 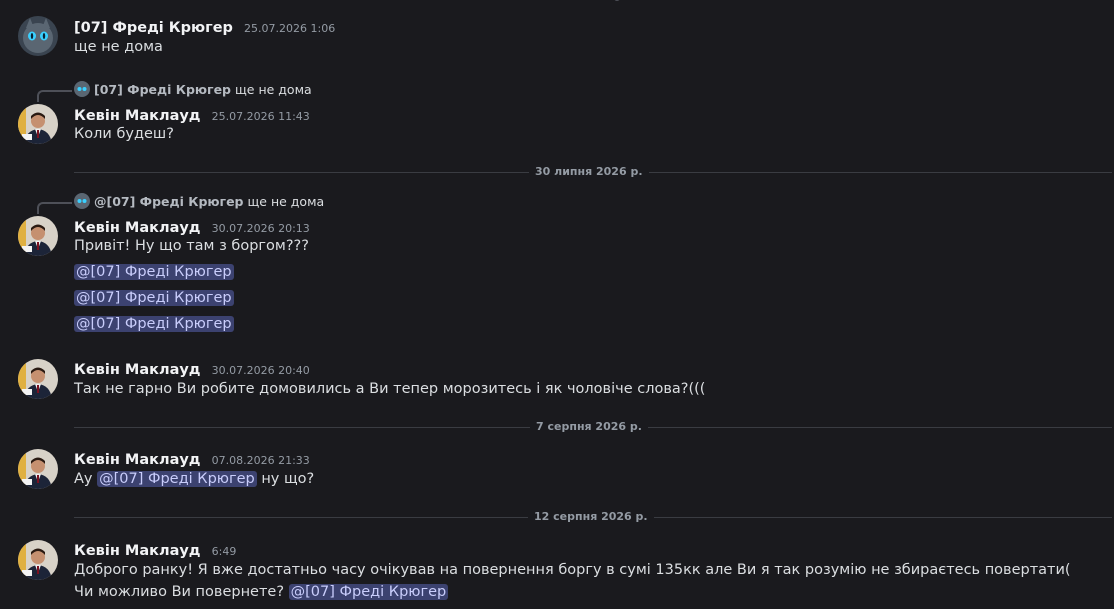 I want to click on message-timestamp: 6:49, so click(x=224, y=551).